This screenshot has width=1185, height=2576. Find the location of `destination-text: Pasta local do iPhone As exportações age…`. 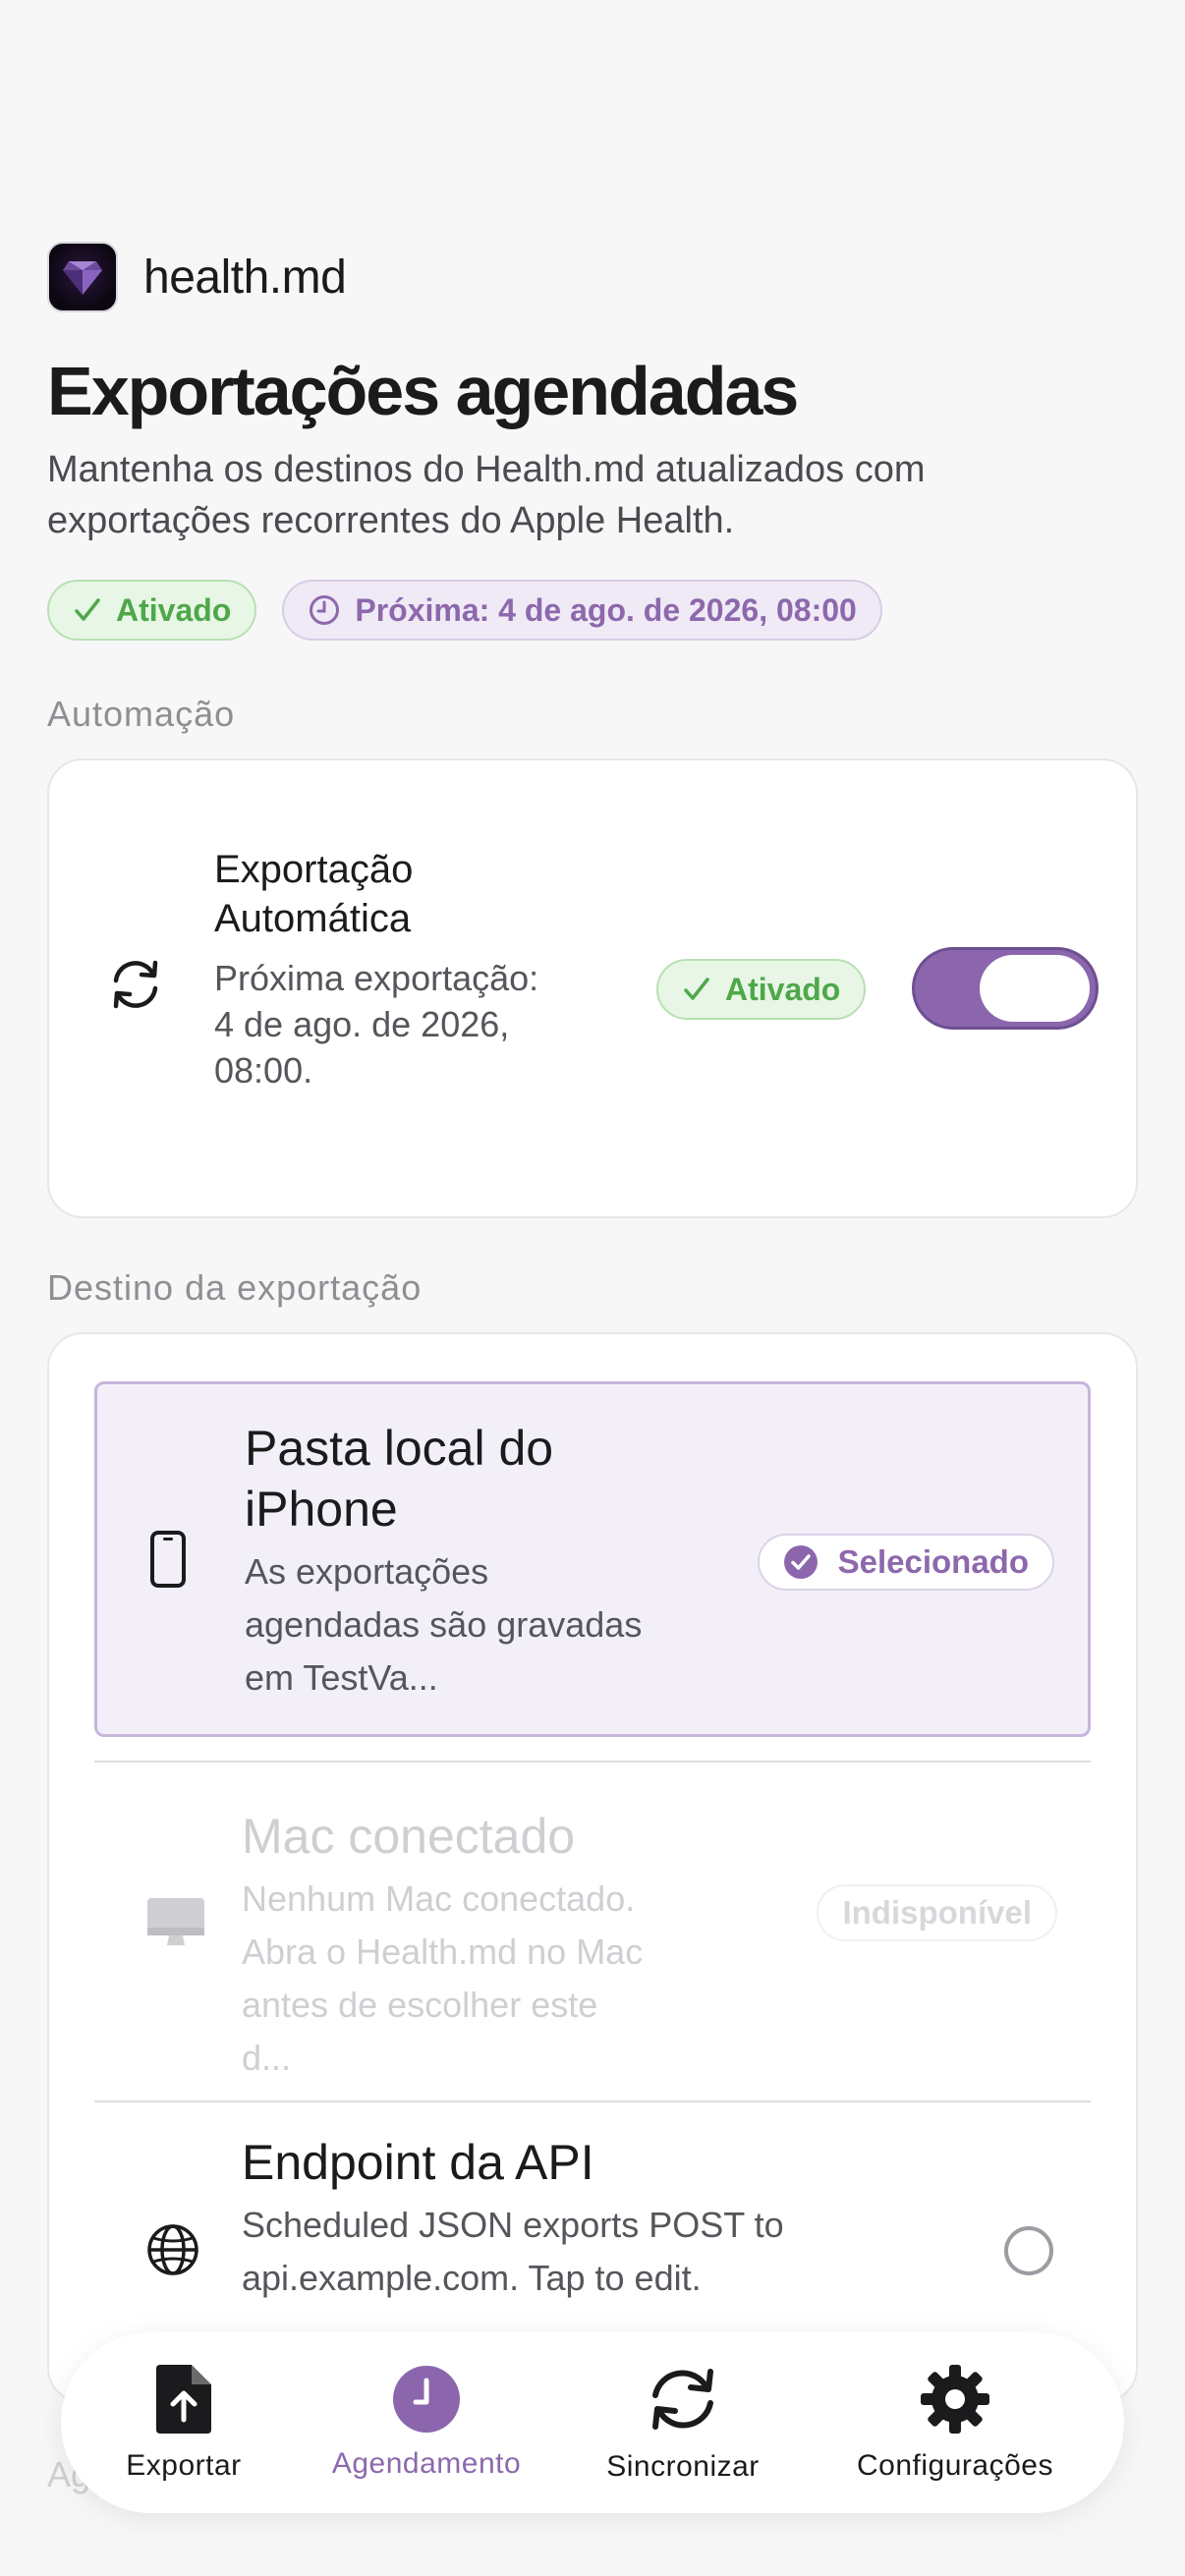

destination-text: Pasta local do iPhone As exportações age… is located at coordinates (451, 1561).